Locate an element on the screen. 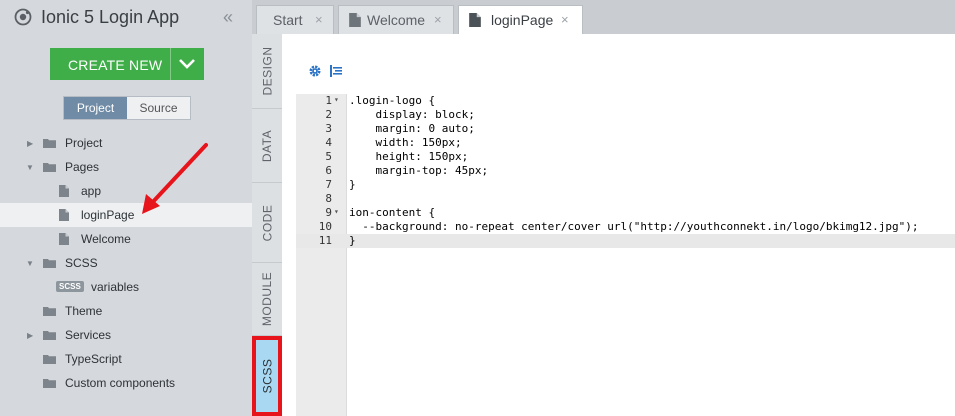 This screenshot has height=416, width=955. tab-loginpage: loginPage × is located at coordinates (520, 19).